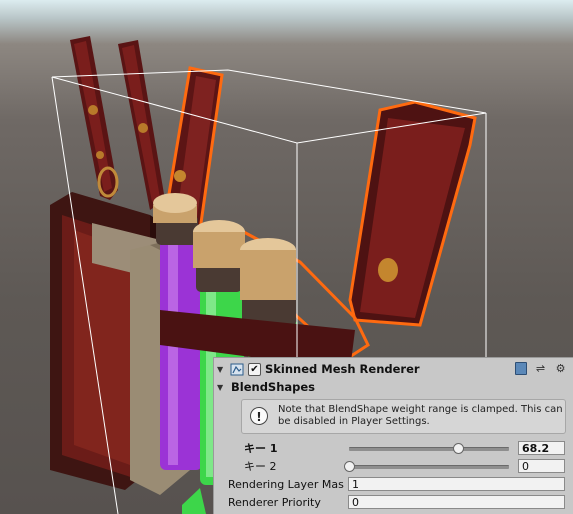 The height and width of the screenshot is (514, 573). I want to click on blendshape-value-field: 0, so click(541, 466).